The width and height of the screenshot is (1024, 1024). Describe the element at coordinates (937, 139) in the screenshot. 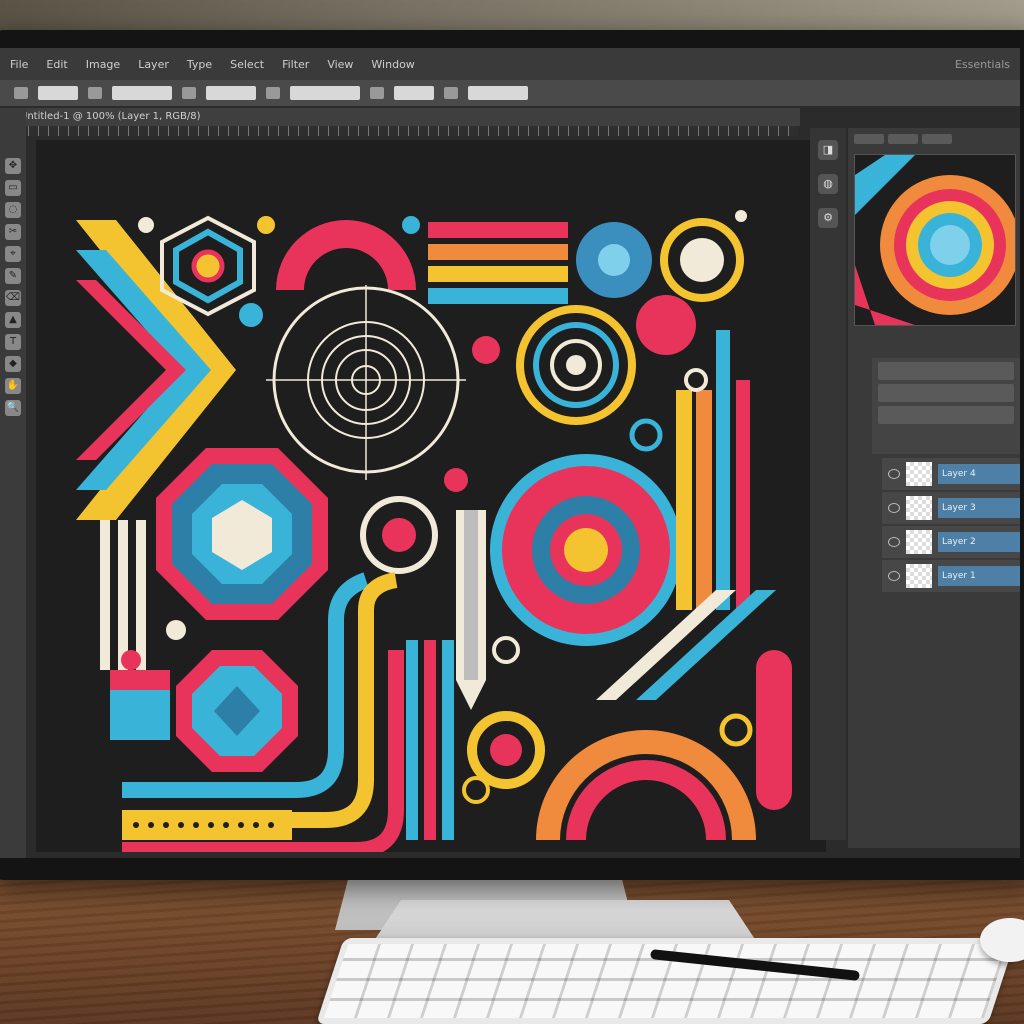

I see `tab-info` at that location.